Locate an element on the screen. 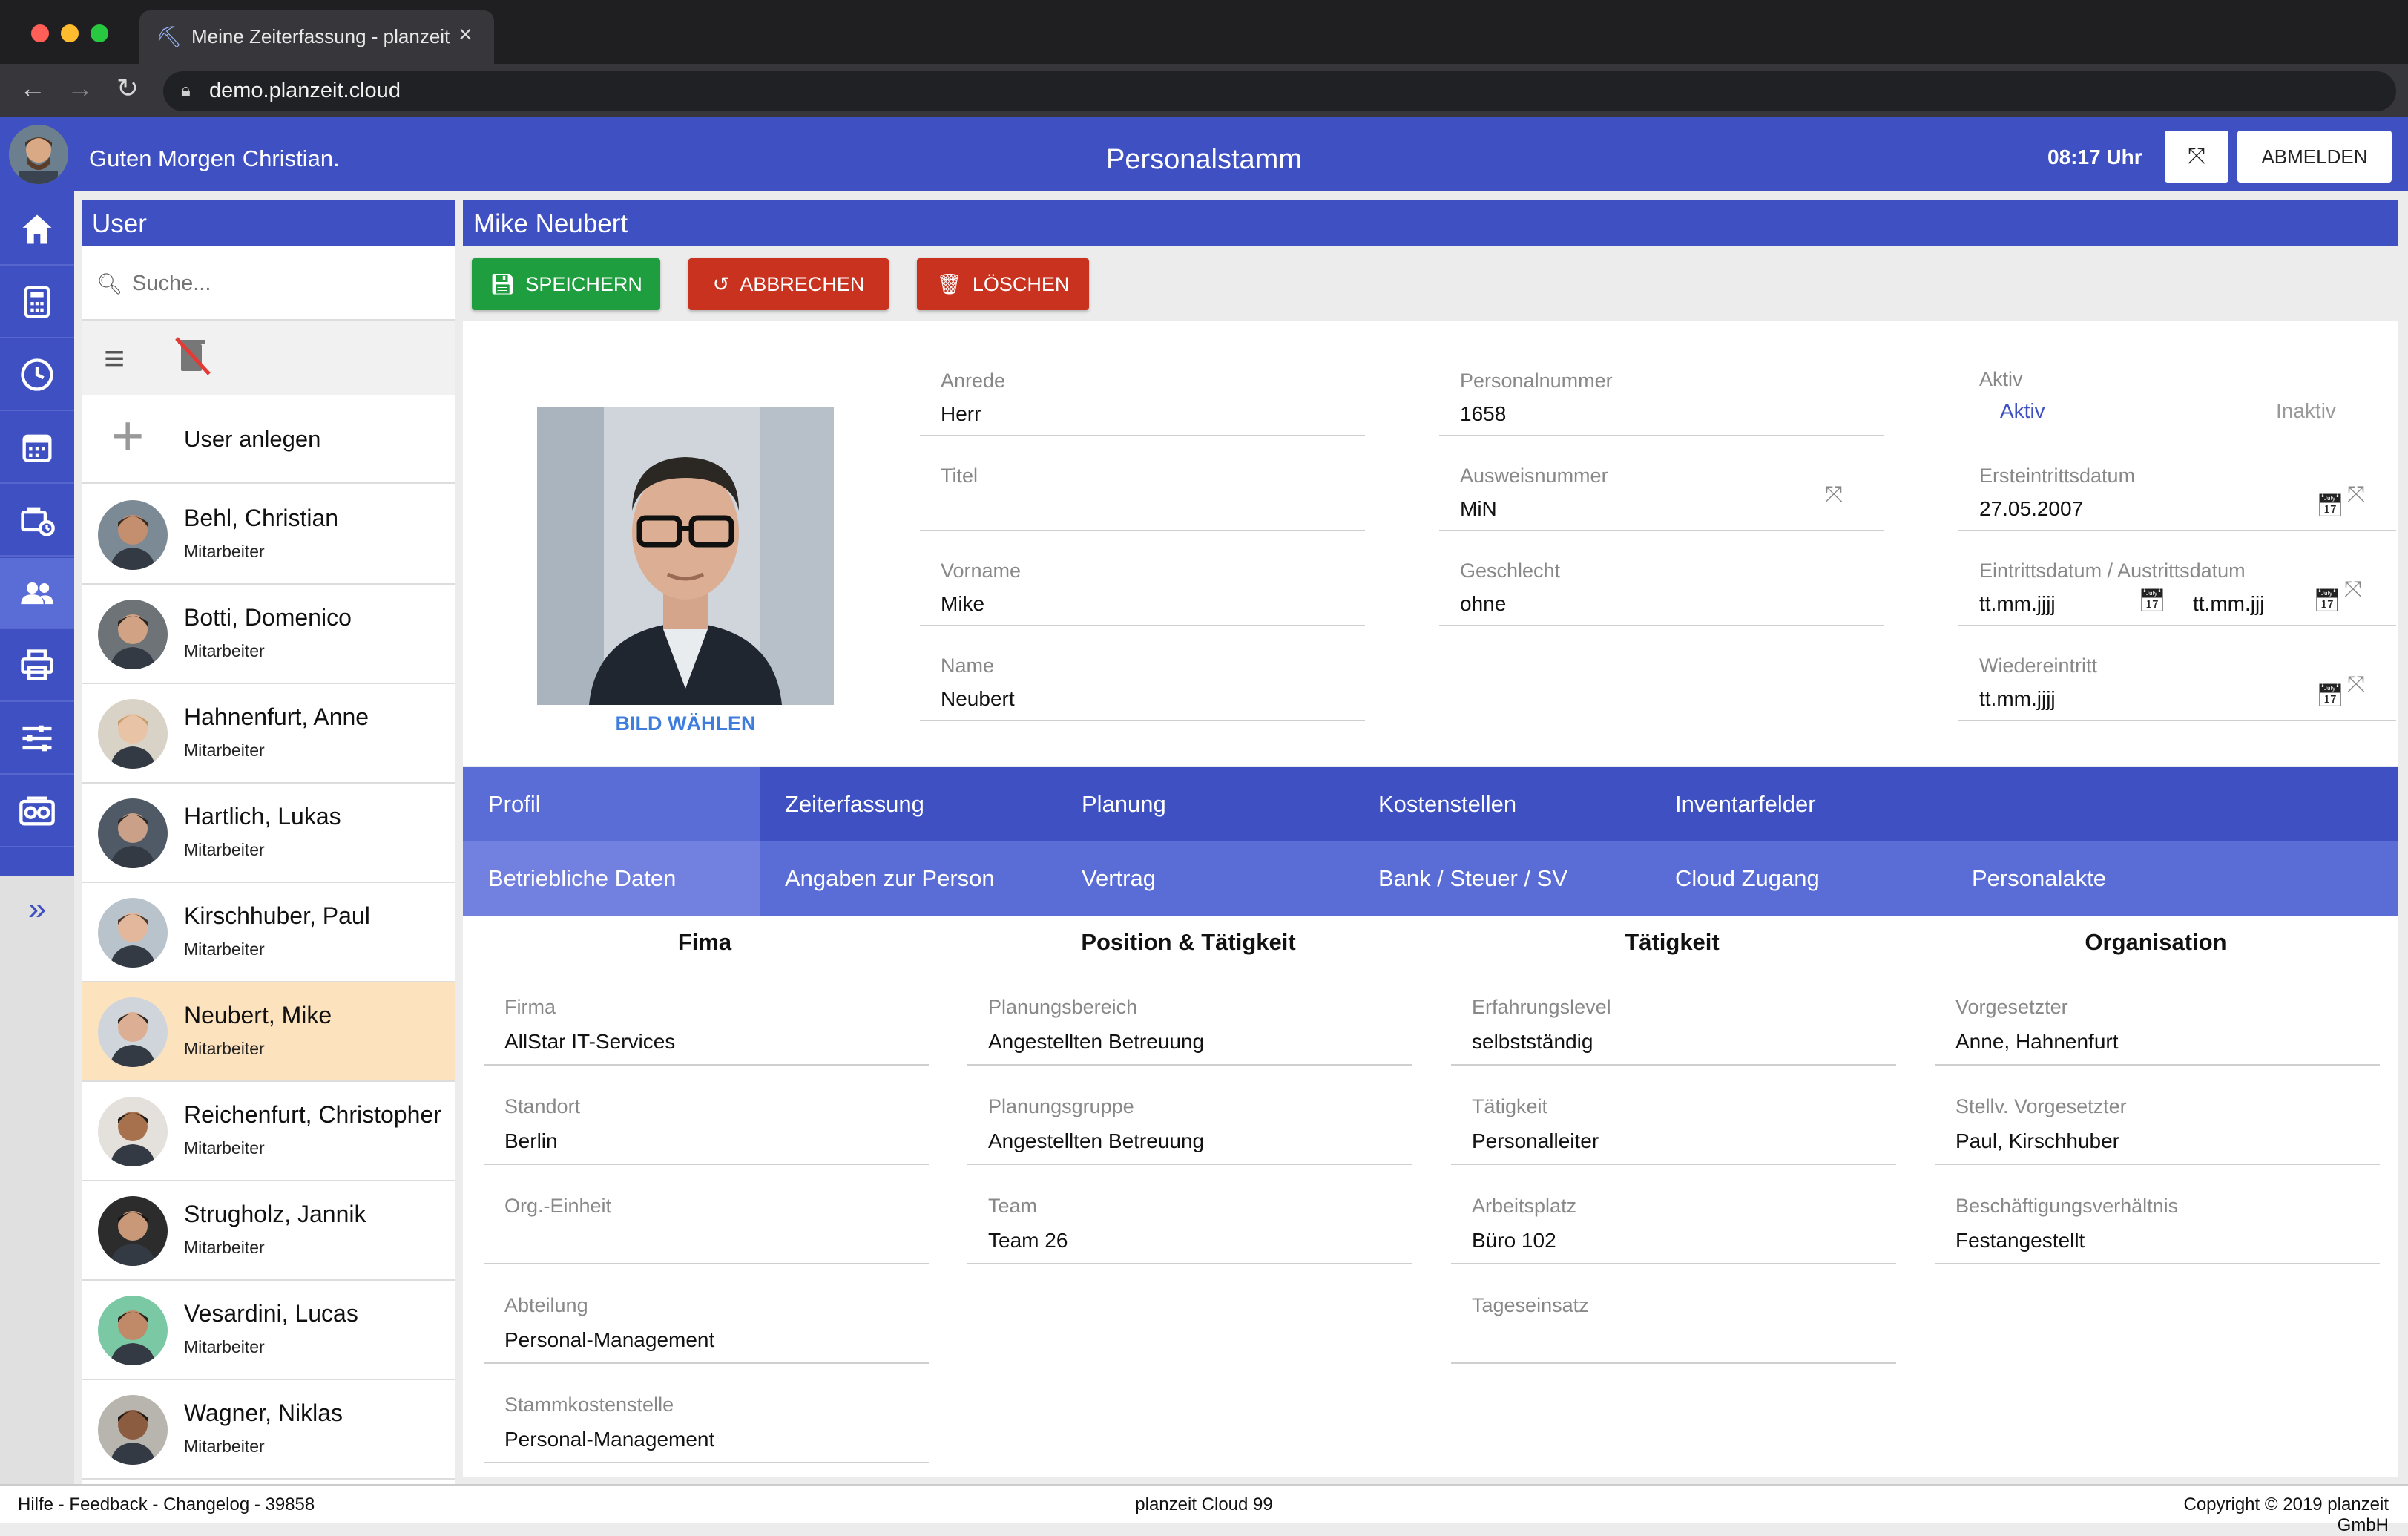 This screenshot has height=1536, width=2408. user-list-item: Wagner, Niklas Mitarbeiter is located at coordinates (268, 1430).